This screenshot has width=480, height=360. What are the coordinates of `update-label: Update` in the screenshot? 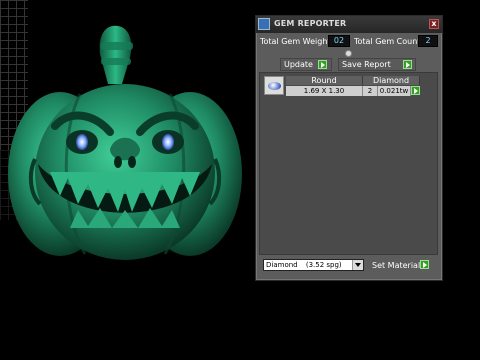 It's located at (298, 64).